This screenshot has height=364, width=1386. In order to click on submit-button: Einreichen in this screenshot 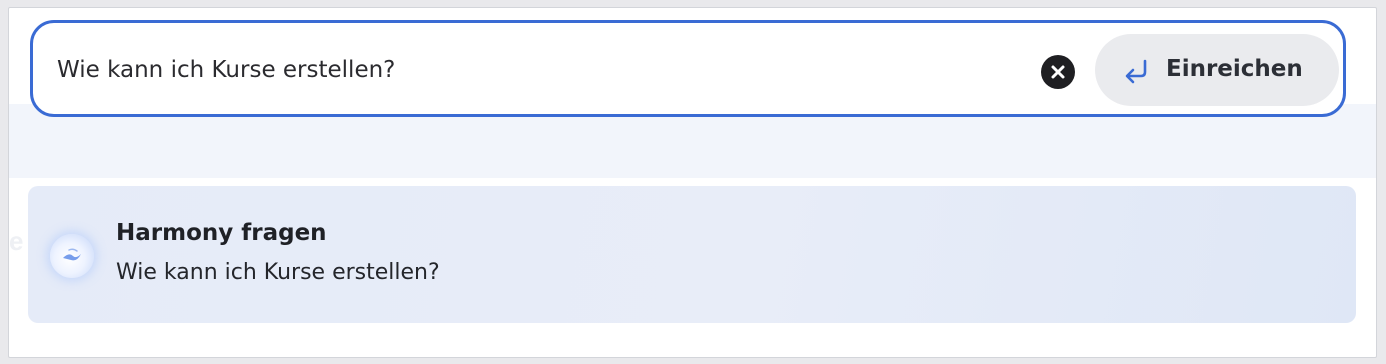, I will do `click(1217, 70)`.